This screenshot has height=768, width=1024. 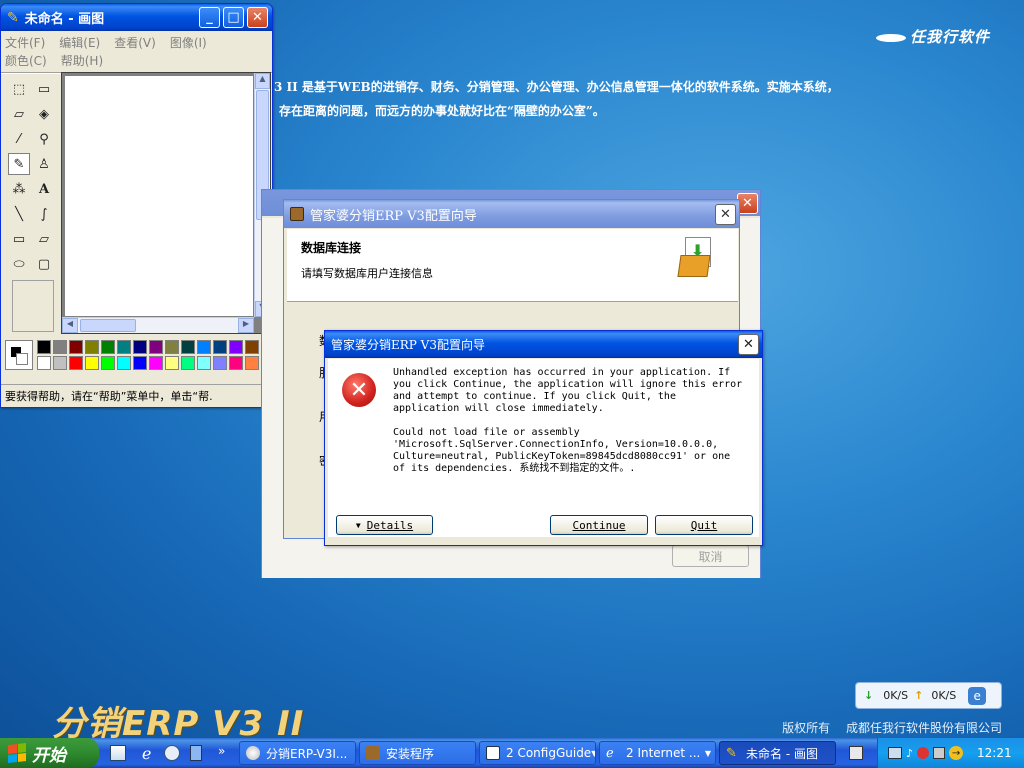 I want to click on task-installer: 安装程序, so click(x=417, y=753).